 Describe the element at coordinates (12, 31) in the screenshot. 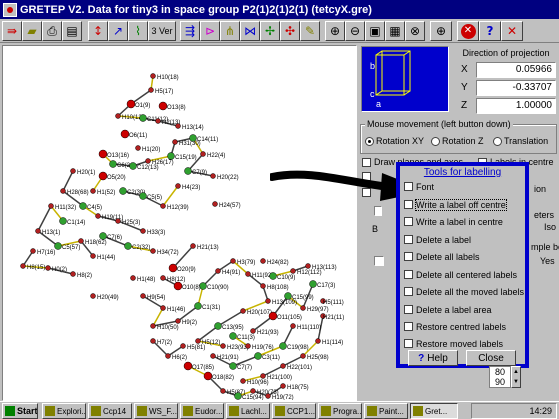

I see `open-file-icon: ⇛` at that location.